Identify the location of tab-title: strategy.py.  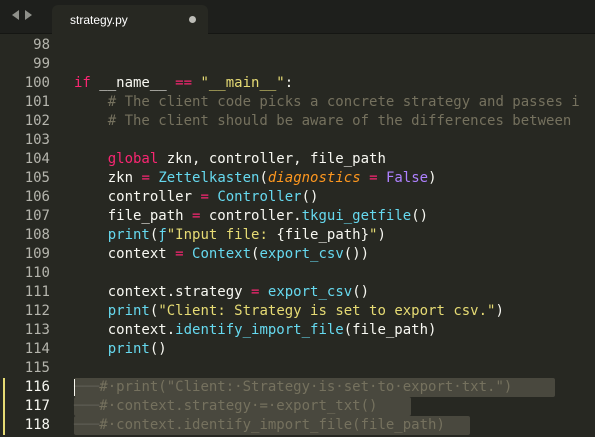
(99, 20).